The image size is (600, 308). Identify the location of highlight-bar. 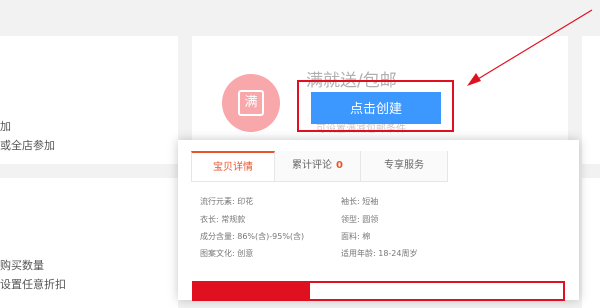
(378, 291).